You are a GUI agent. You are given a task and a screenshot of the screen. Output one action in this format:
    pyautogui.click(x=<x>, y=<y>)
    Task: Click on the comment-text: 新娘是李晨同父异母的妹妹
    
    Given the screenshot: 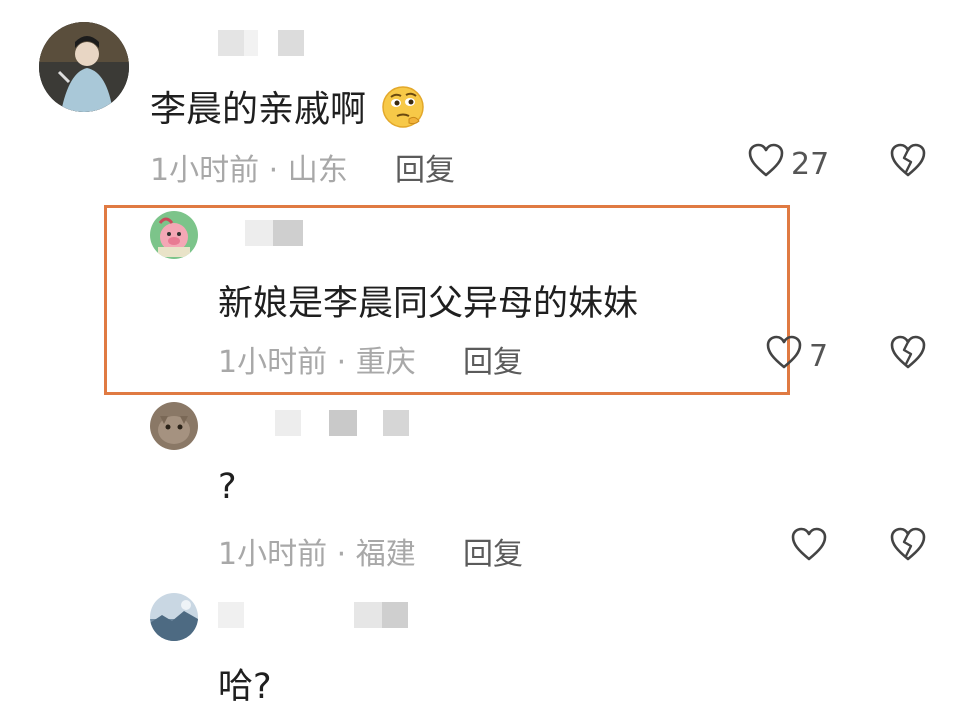 What is the action you would take?
    pyautogui.click(x=428, y=304)
    